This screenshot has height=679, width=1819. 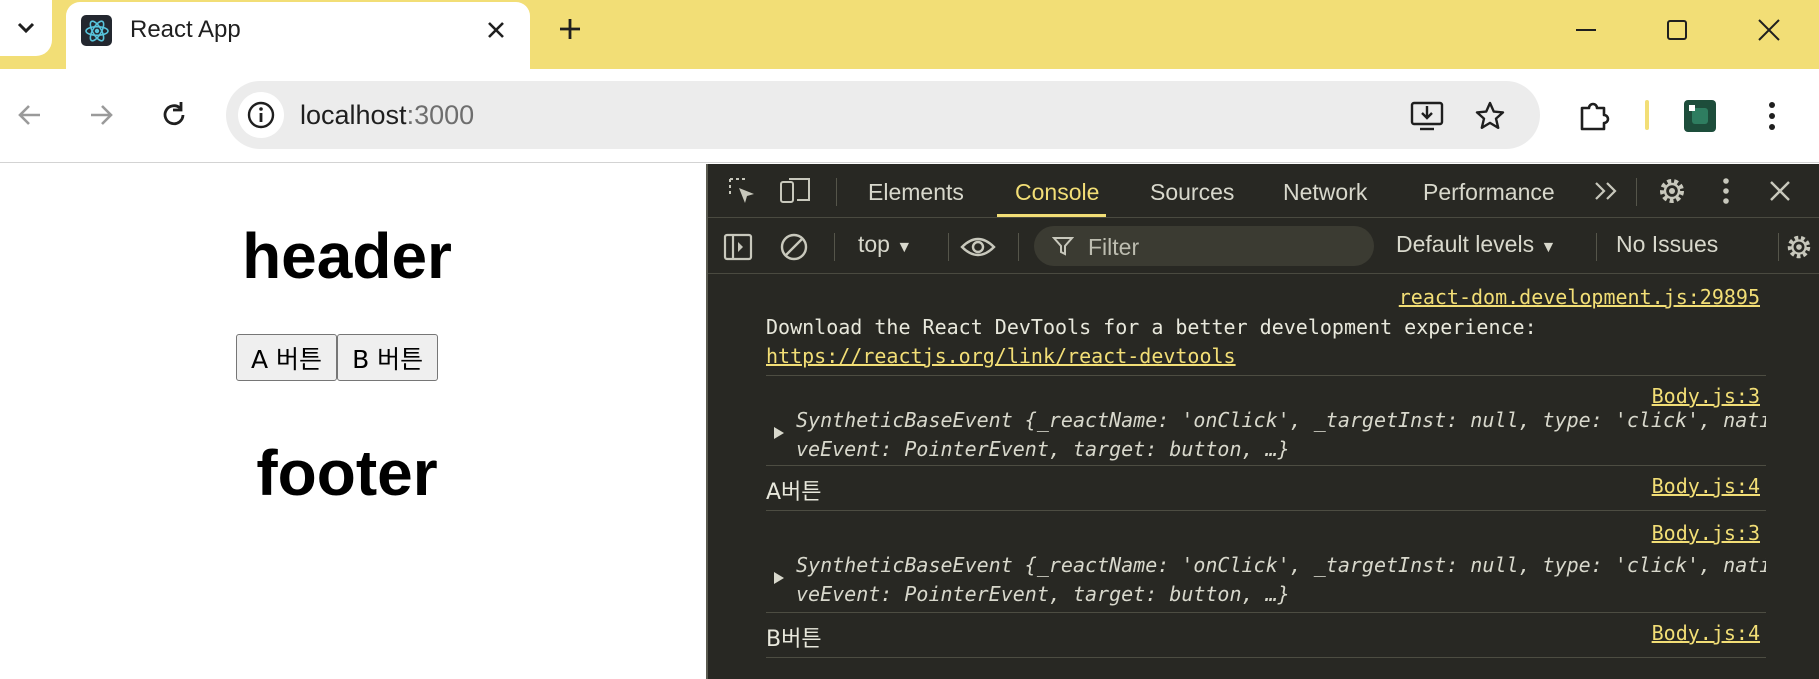 I want to click on issues-counter: No Issues, so click(x=1667, y=244).